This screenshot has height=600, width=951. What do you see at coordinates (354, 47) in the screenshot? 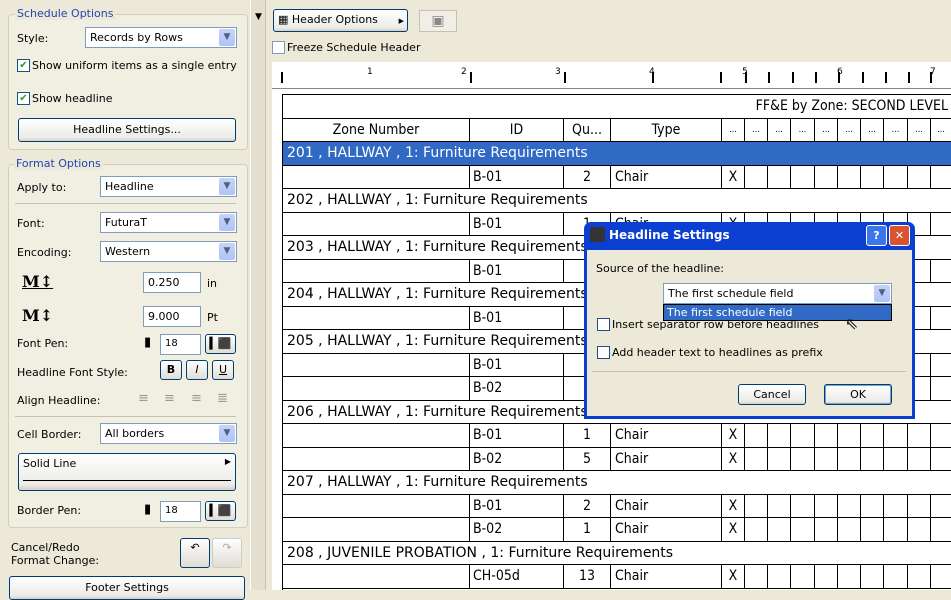
I see `freeze-header-label: Freeze Schedule Header` at bounding box center [354, 47].